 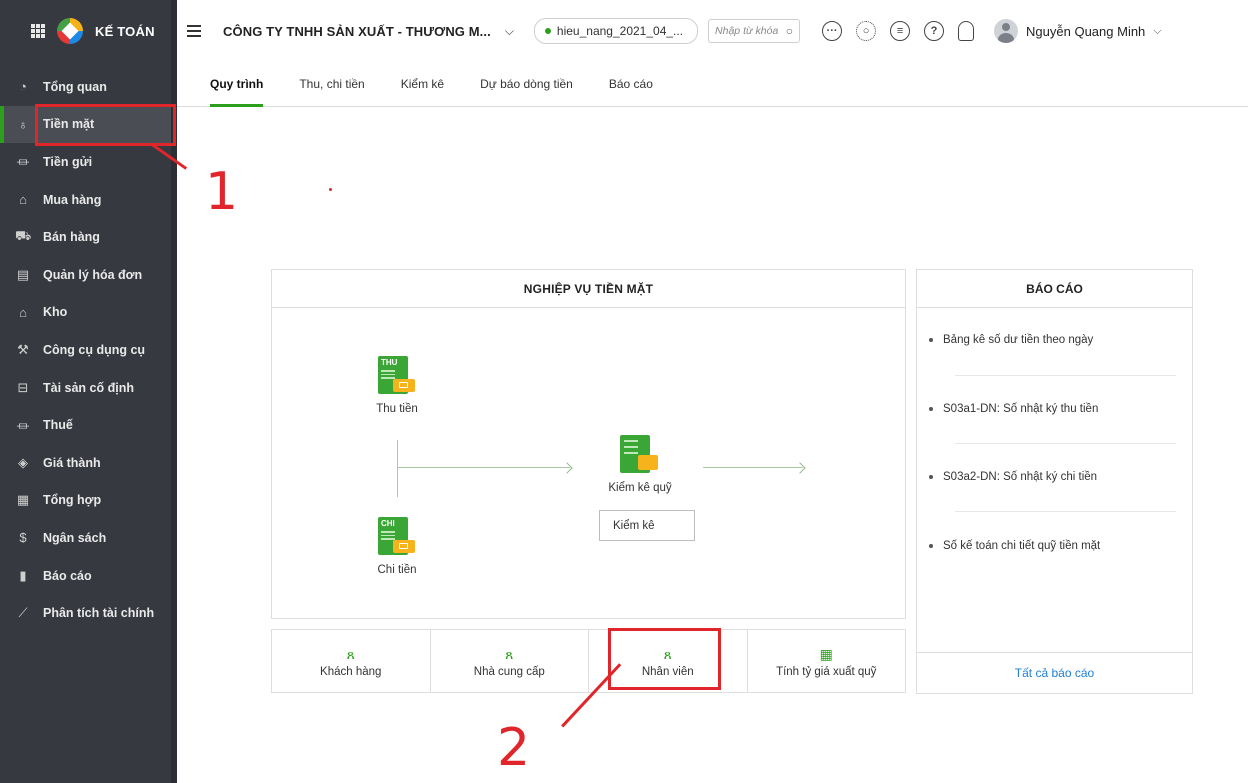 What do you see at coordinates (396, 375) in the screenshot?
I see `receipt-icon: THU` at bounding box center [396, 375].